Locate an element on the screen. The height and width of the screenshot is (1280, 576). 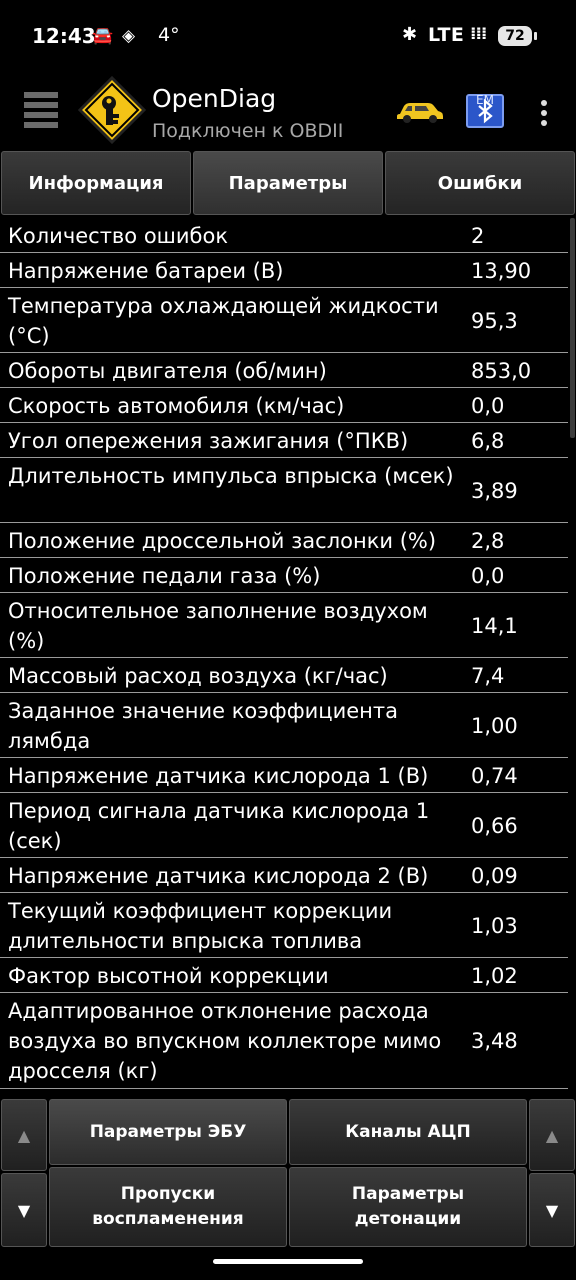
tab-parameters: Параметры is located at coordinates (288, 183).